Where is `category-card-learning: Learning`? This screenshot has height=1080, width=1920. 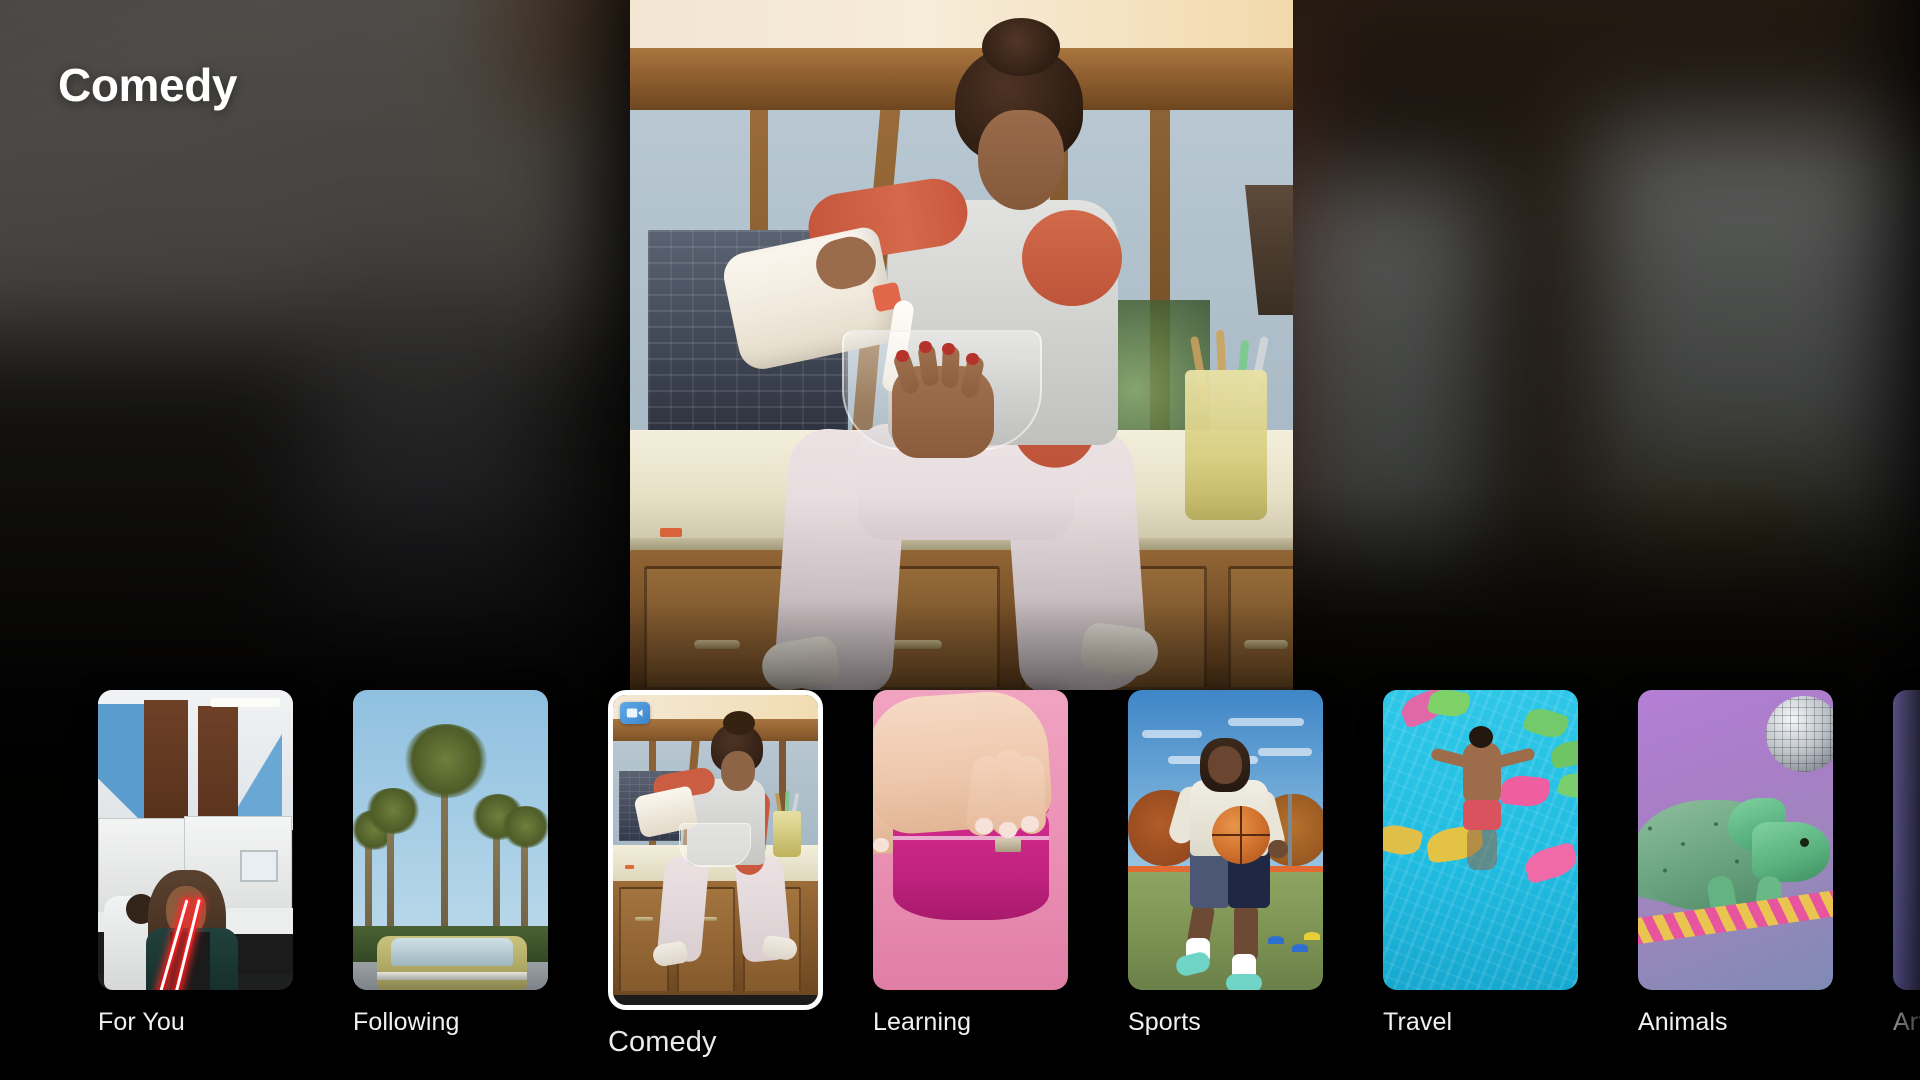 category-card-learning: Learning is located at coordinates (970, 863).